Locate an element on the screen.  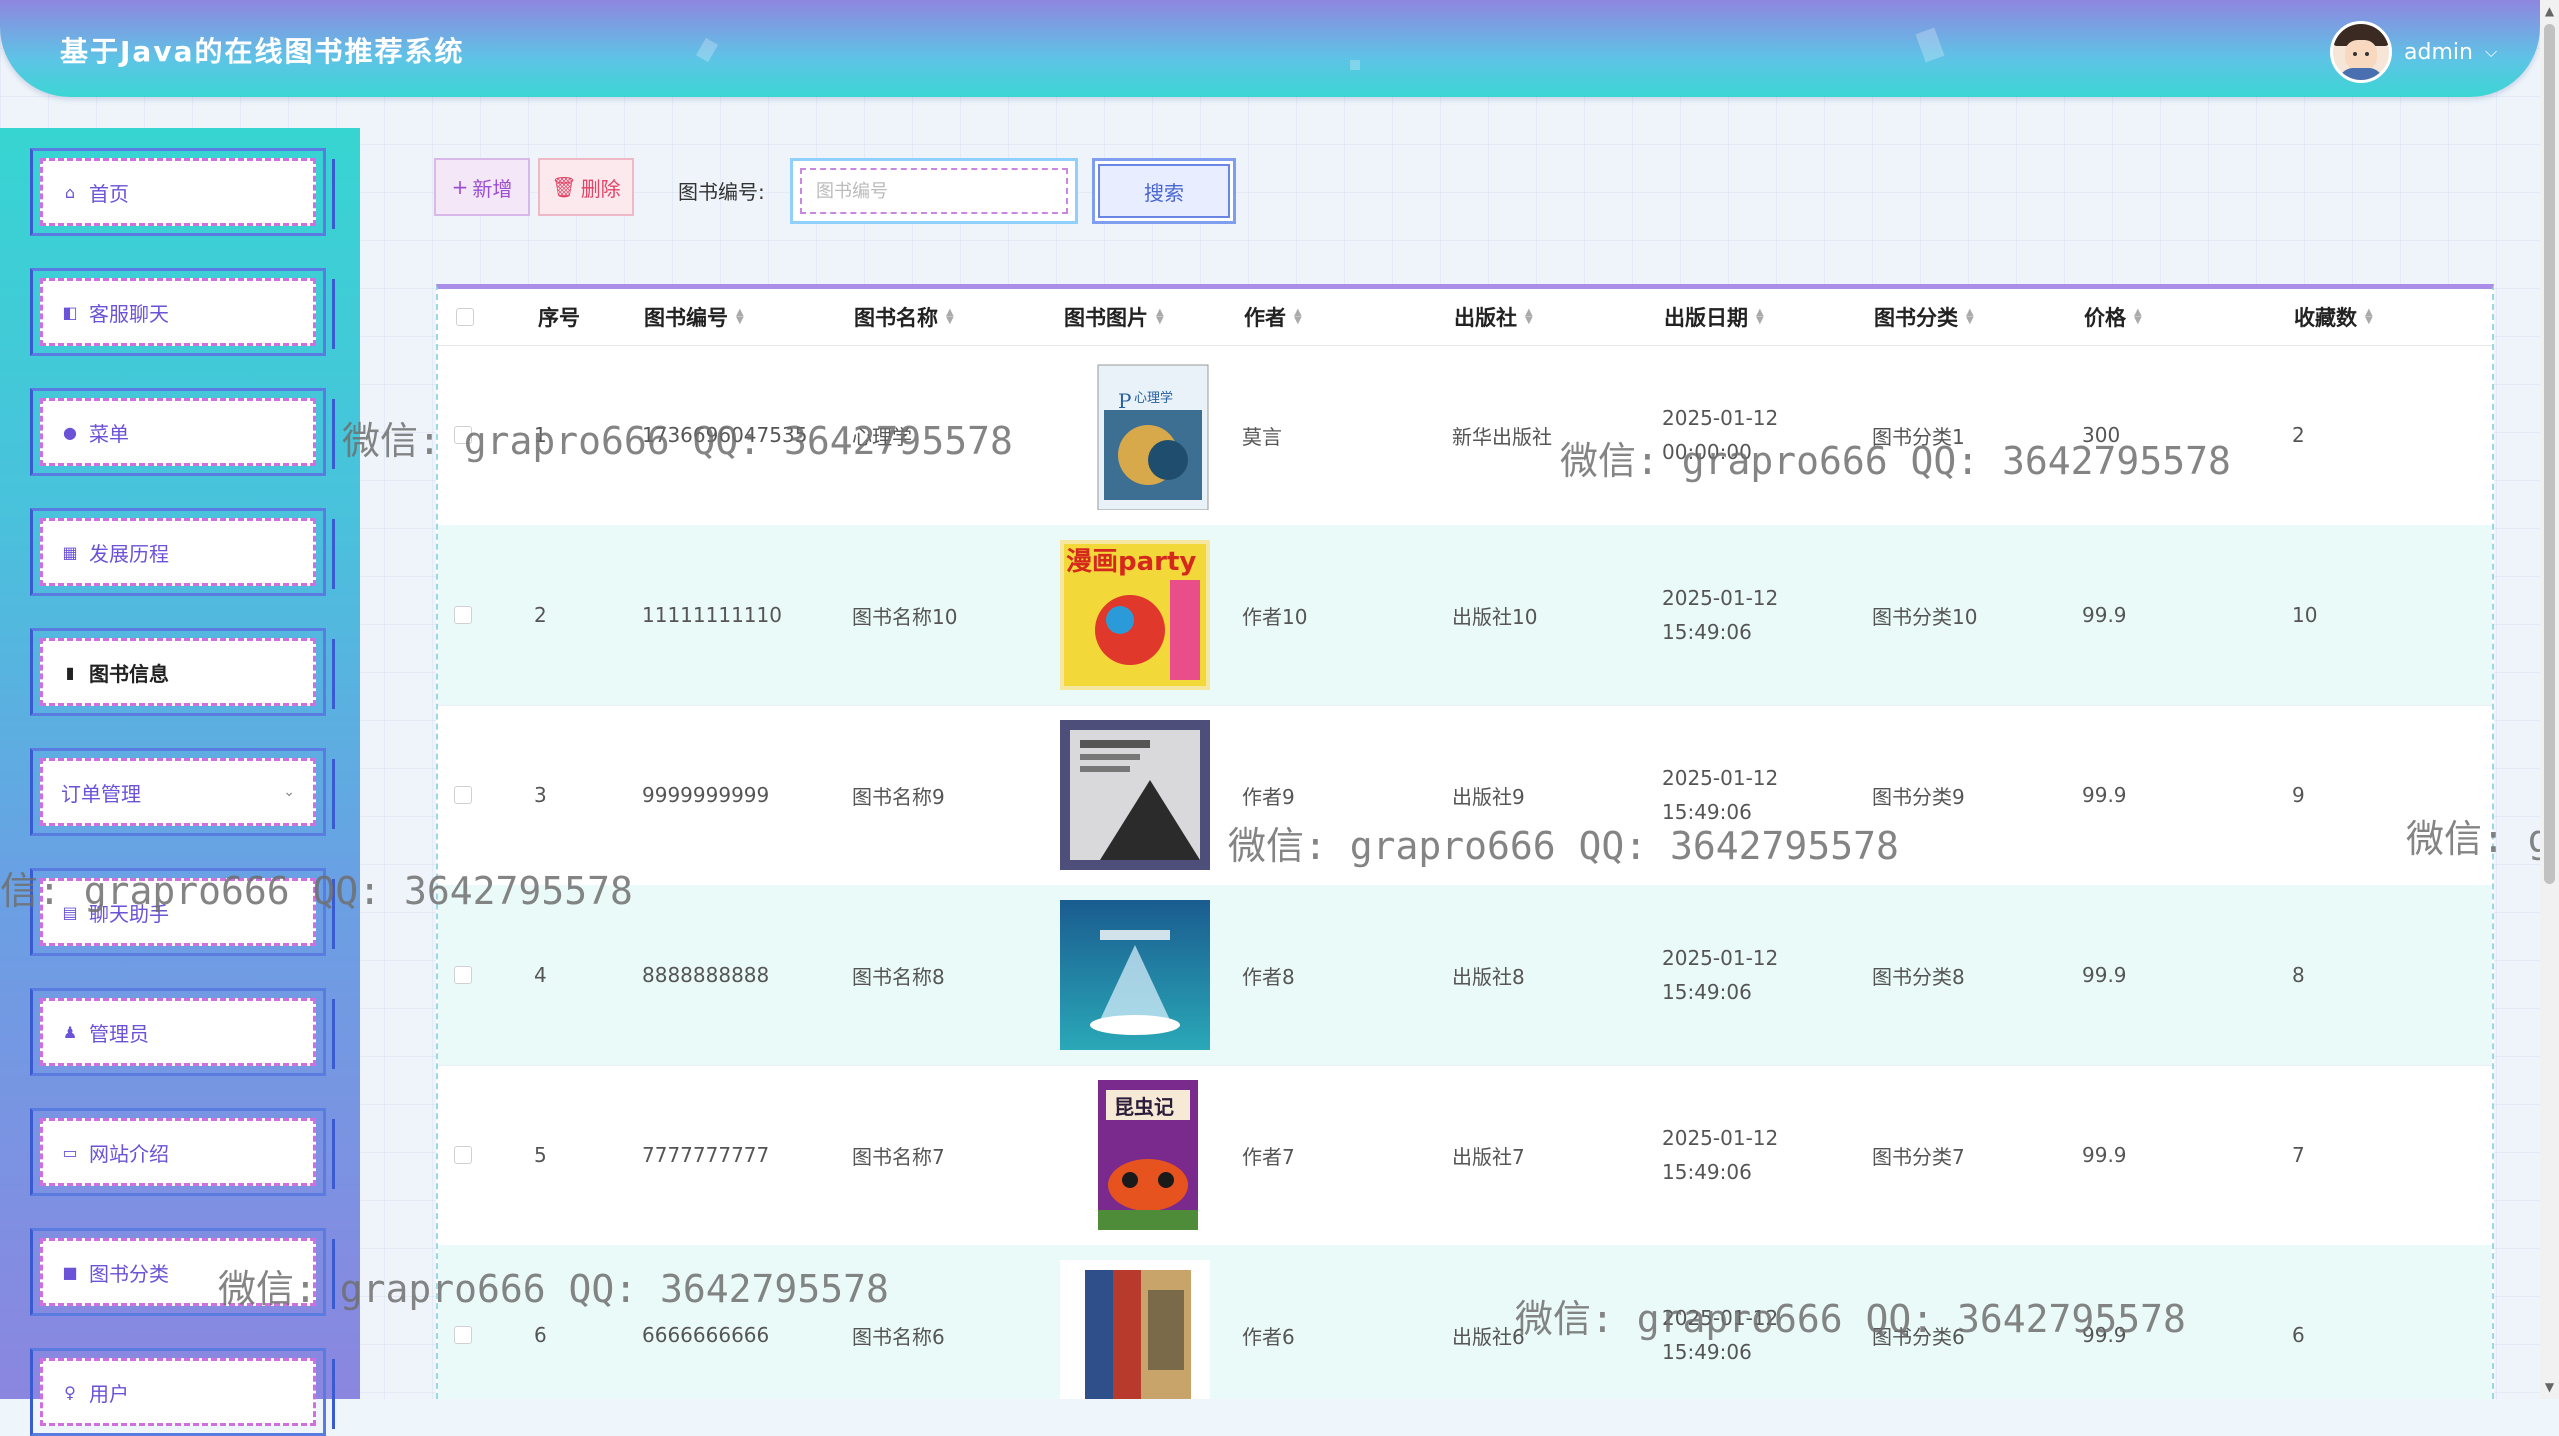
scroll-down-arrow-icon: ▼ is located at coordinates (2549, 1387).